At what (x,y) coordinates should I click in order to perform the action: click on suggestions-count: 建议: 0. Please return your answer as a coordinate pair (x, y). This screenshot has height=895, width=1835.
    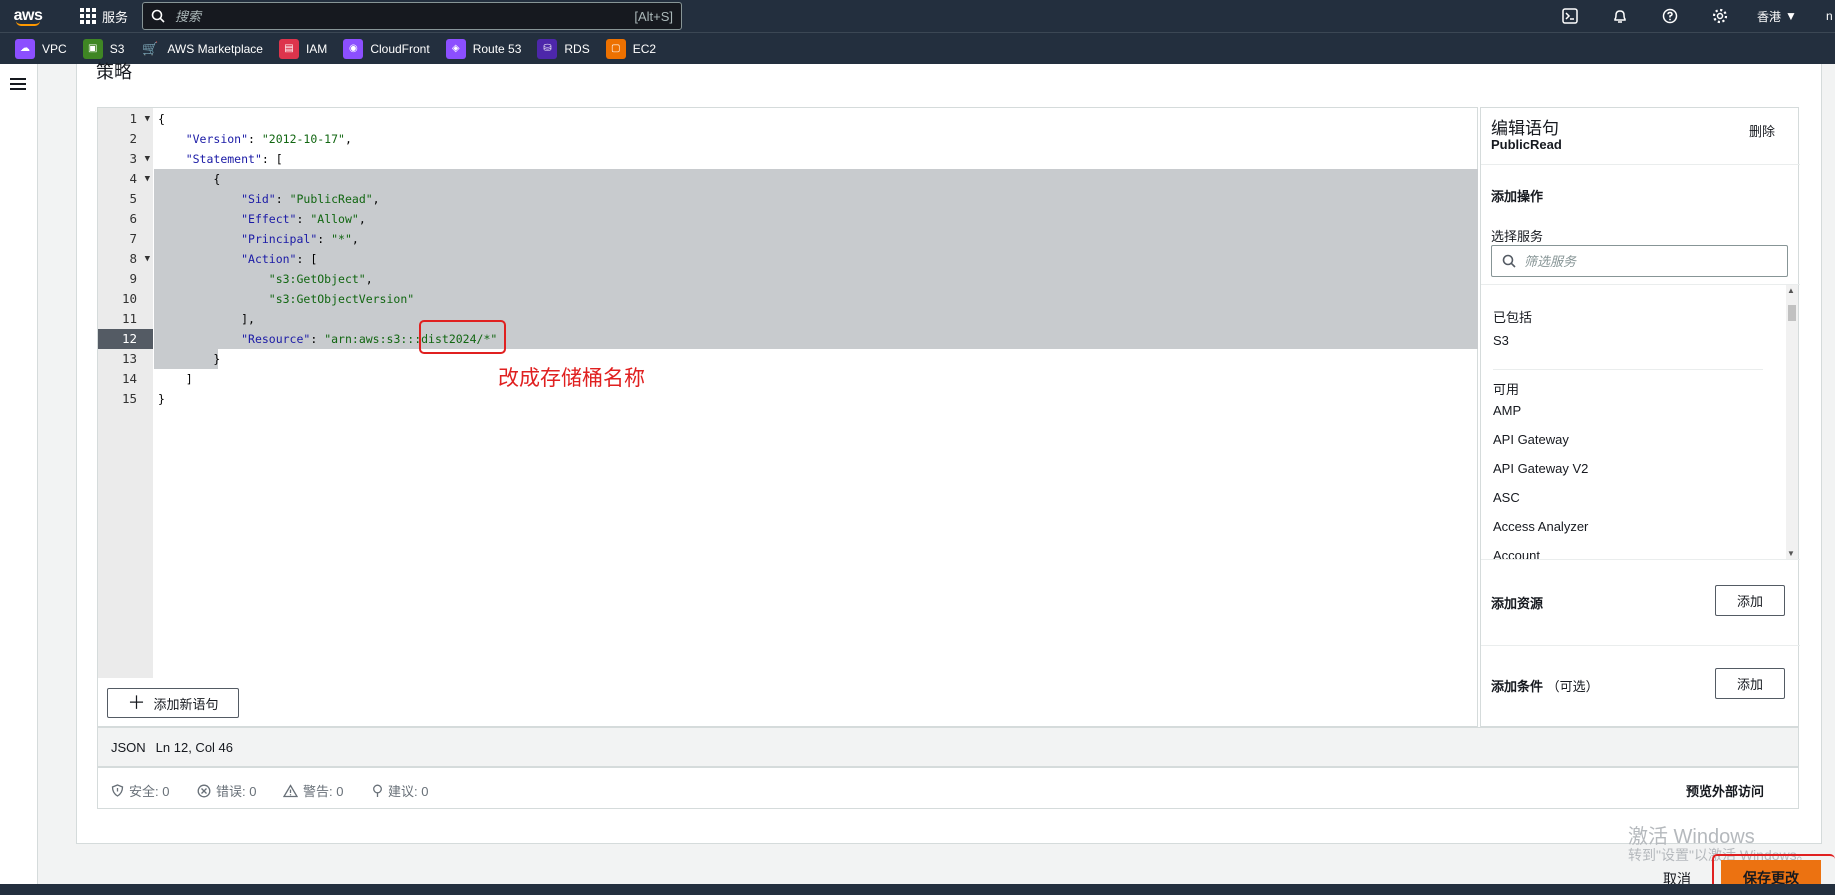
    Looking at the image, I should click on (400, 790).